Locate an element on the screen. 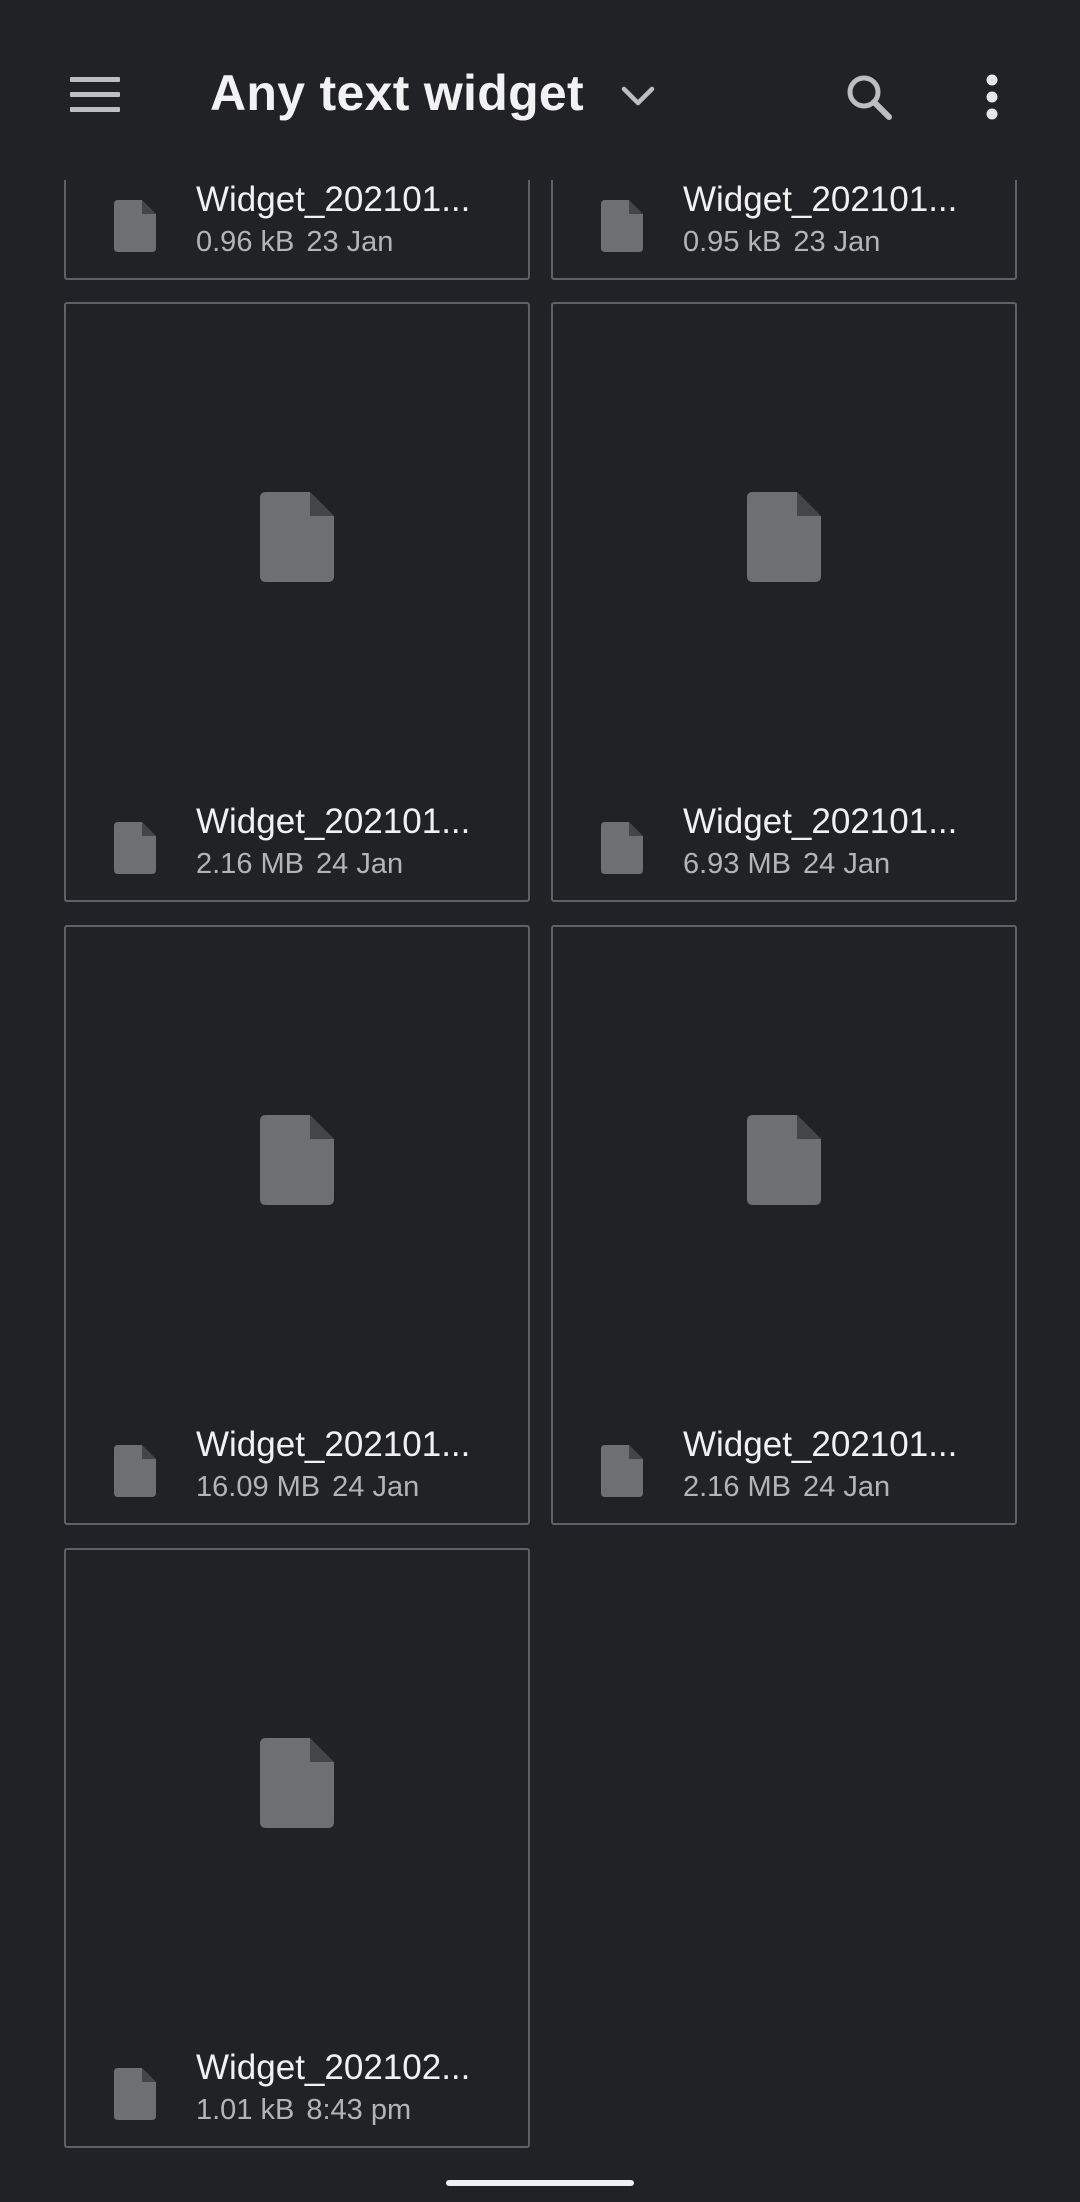 This screenshot has height=2202, width=1080. search-button is located at coordinates (869, 97).